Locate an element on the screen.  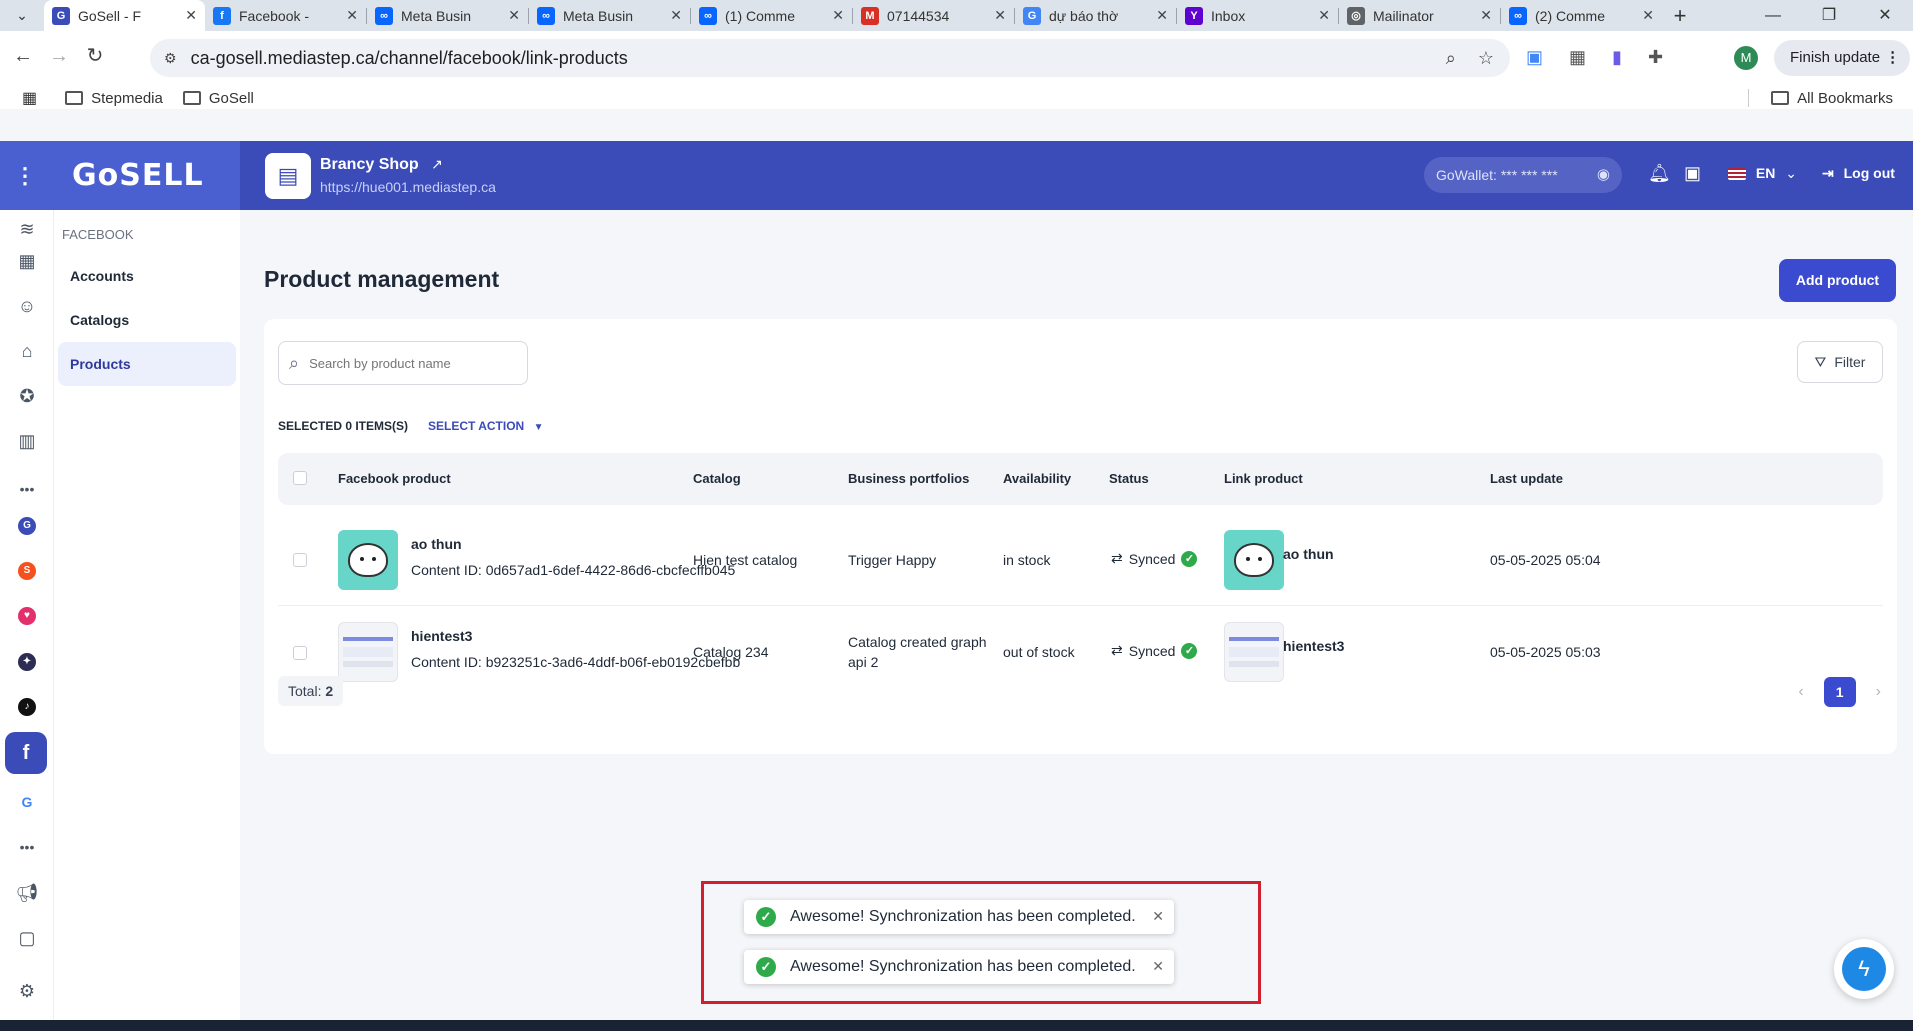
heart-channel-icon: ♥ is located at coordinates (27, 616).